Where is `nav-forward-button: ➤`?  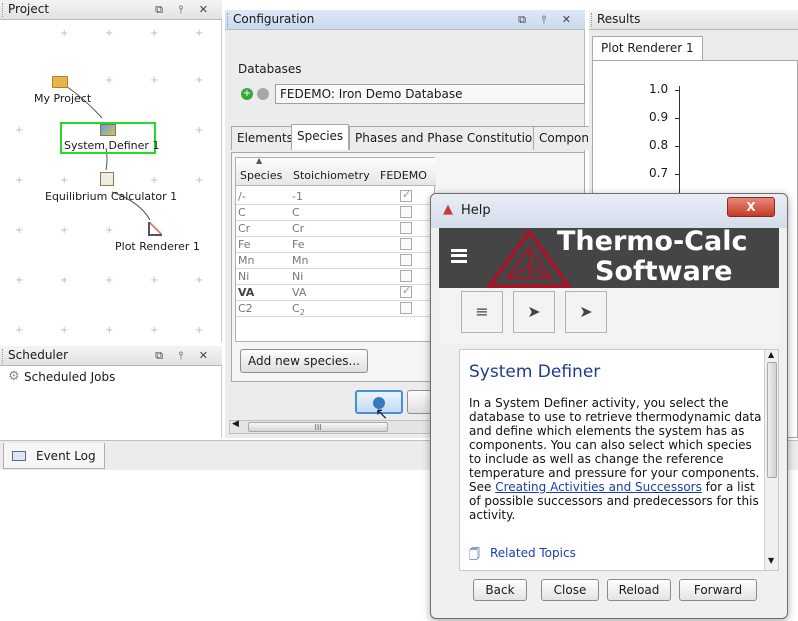 nav-forward-button: ➤ is located at coordinates (586, 312).